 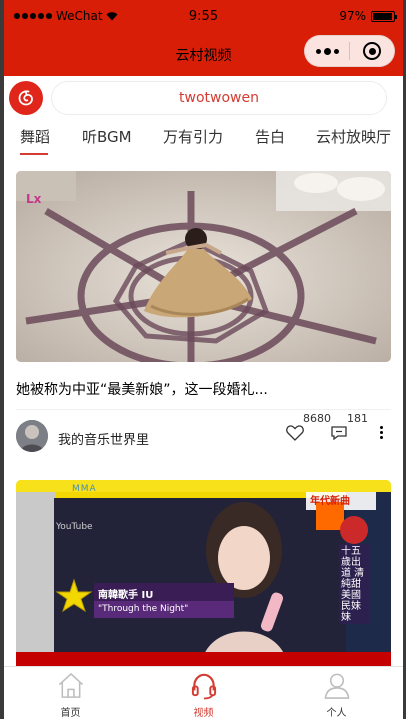 What do you see at coordinates (193, 136) in the screenshot?
I see `tab-gravity: 万有引力` at bounding box center [193, 136].